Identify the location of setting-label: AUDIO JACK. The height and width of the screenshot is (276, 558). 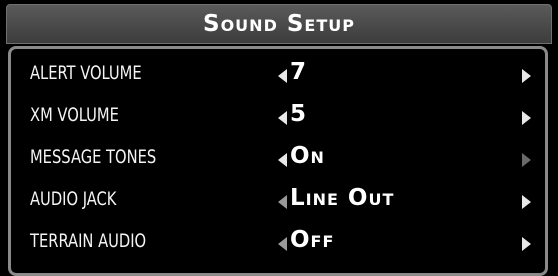
(73, 199).